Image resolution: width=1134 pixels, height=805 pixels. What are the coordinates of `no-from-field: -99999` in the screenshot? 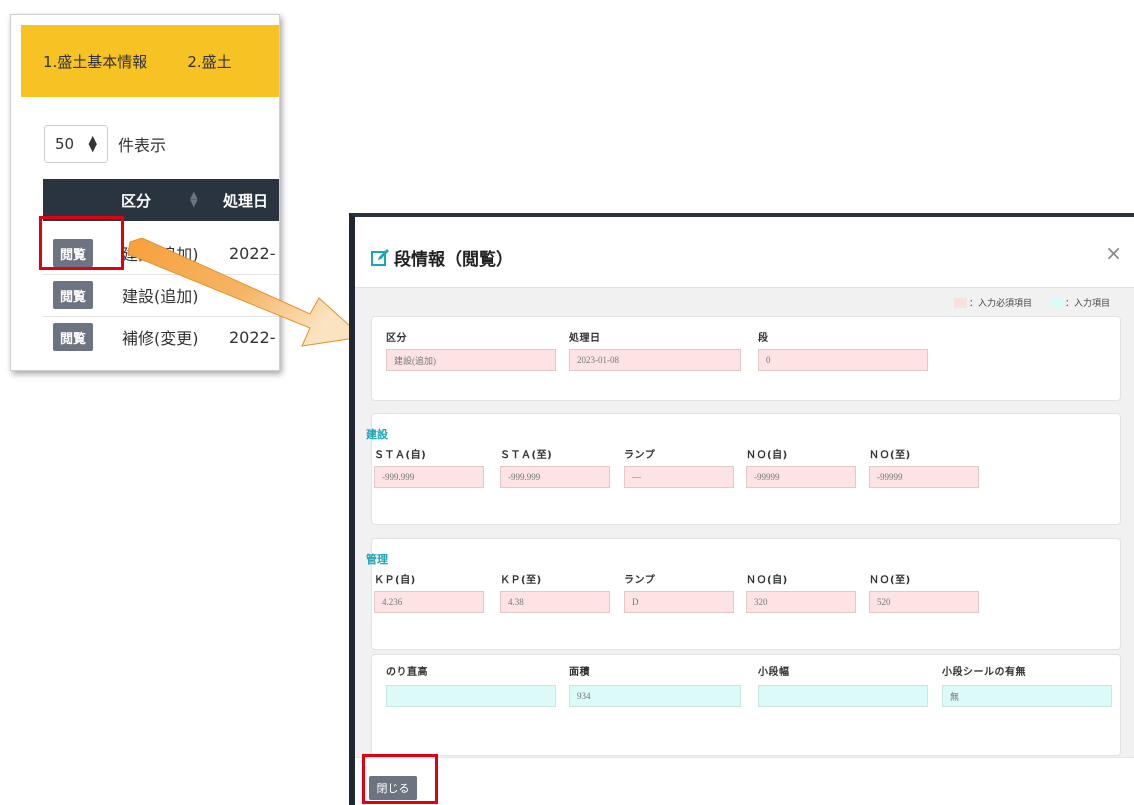 It's located at (801, 477).